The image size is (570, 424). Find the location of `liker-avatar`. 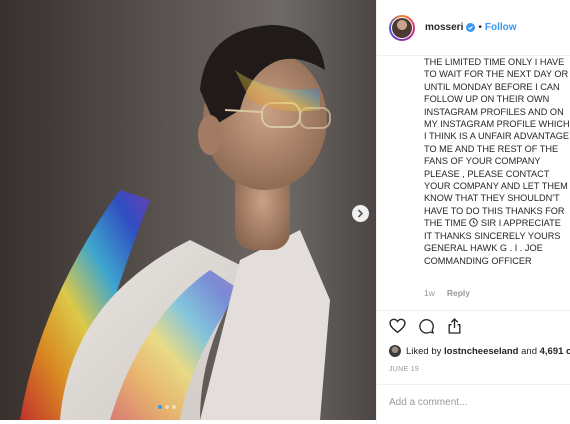

liker-avatar is located at coordinates (395, 351).